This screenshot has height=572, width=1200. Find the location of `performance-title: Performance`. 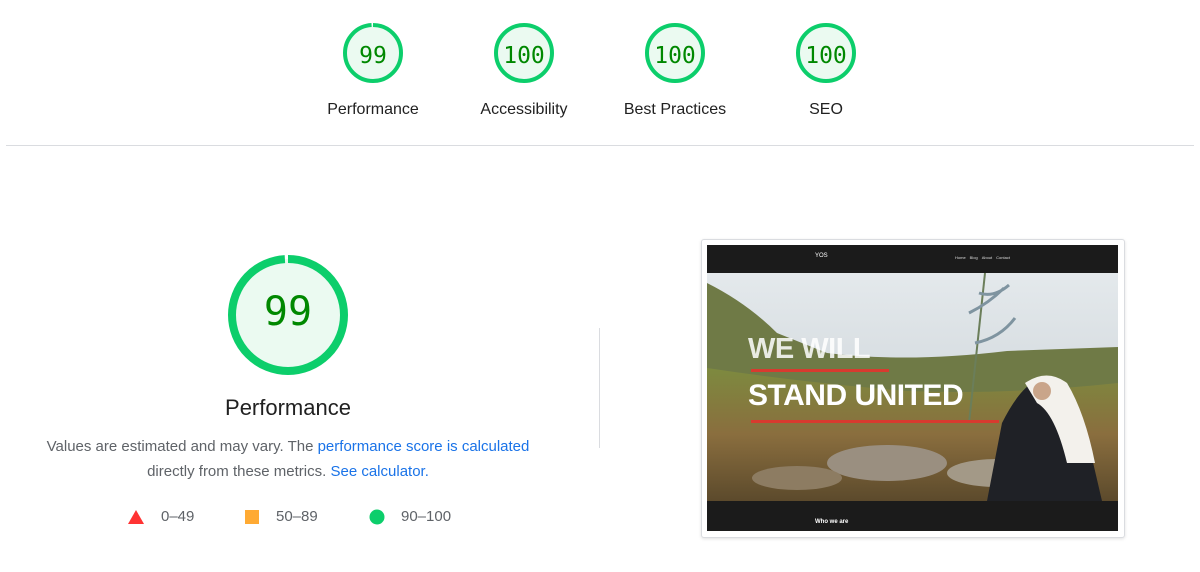

performance-title: Performance is located at coordinates (288, 407).